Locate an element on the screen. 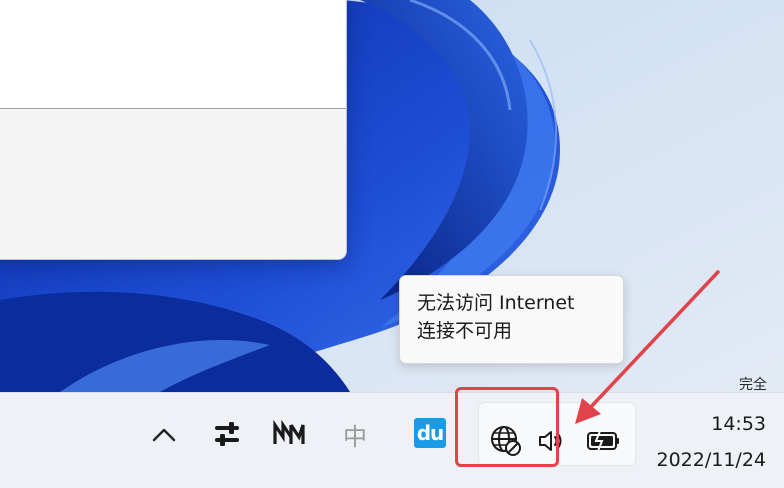 The width and height of the screenshot is (784, 488). baidu-du-icon: du is located at coordinates (430, 433).